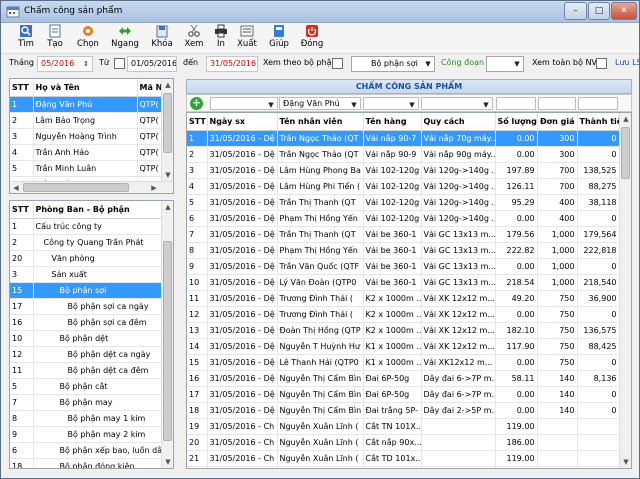 Image resolution: width=640 pixels, height=479 pixels. What do you see at coordinates (87, 152) in the screenshot?
I see `employee-row: 4 Trần Anh Hảo QTP(` at bounding box center [87, 152].